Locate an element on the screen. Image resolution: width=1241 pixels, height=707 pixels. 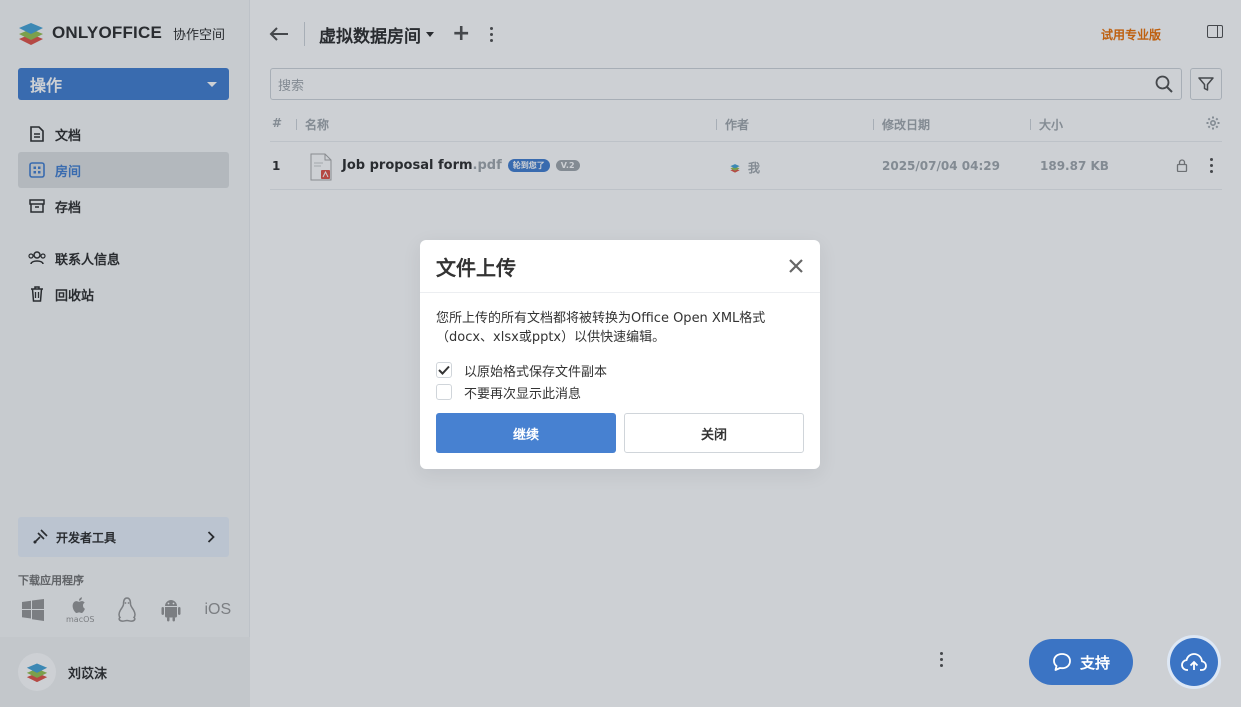
support-button: 支持 is located at coordinates (1081, 662).